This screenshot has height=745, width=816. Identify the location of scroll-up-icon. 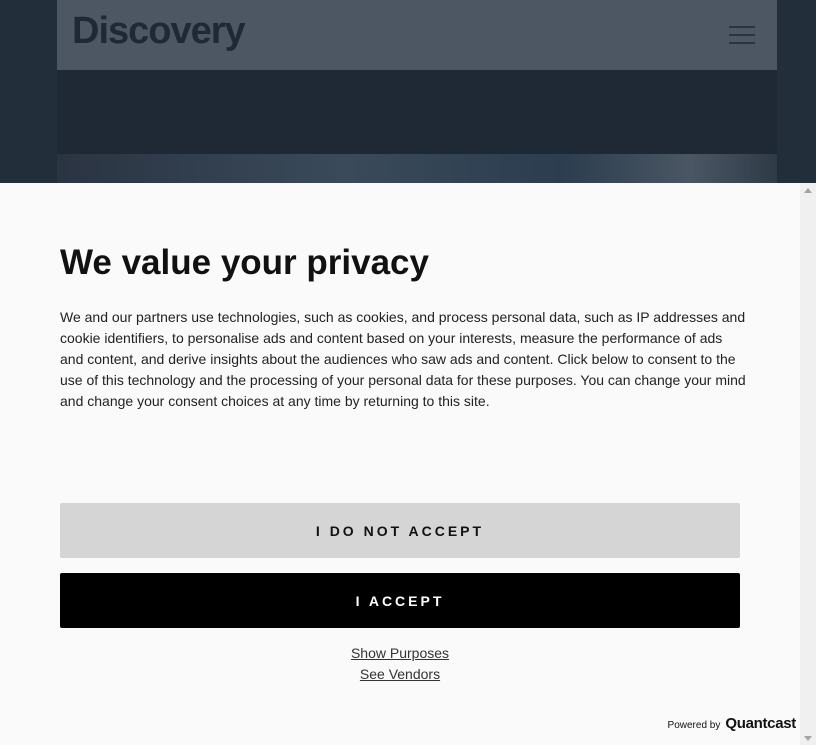
(808, 190).